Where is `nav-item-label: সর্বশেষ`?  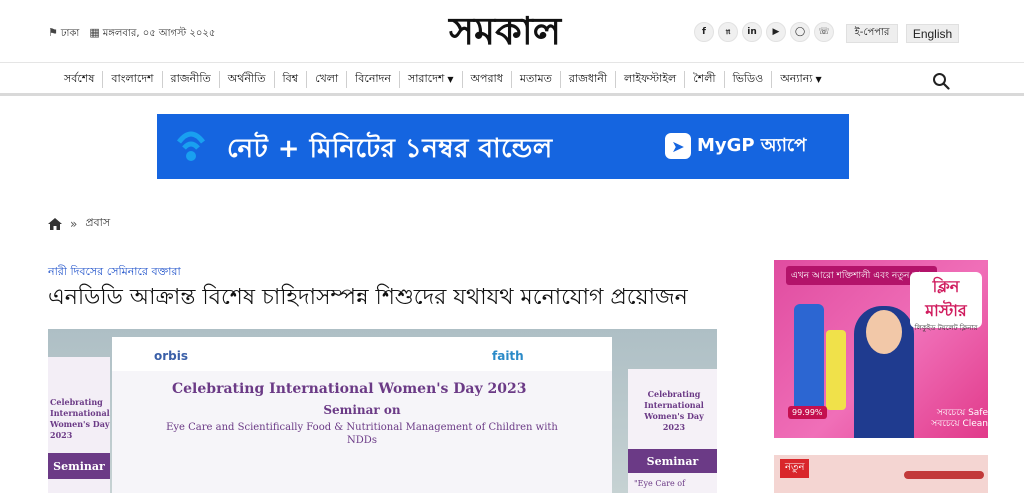 nav-item-label: সর্বশেষ is located at coordinates (79, 78).